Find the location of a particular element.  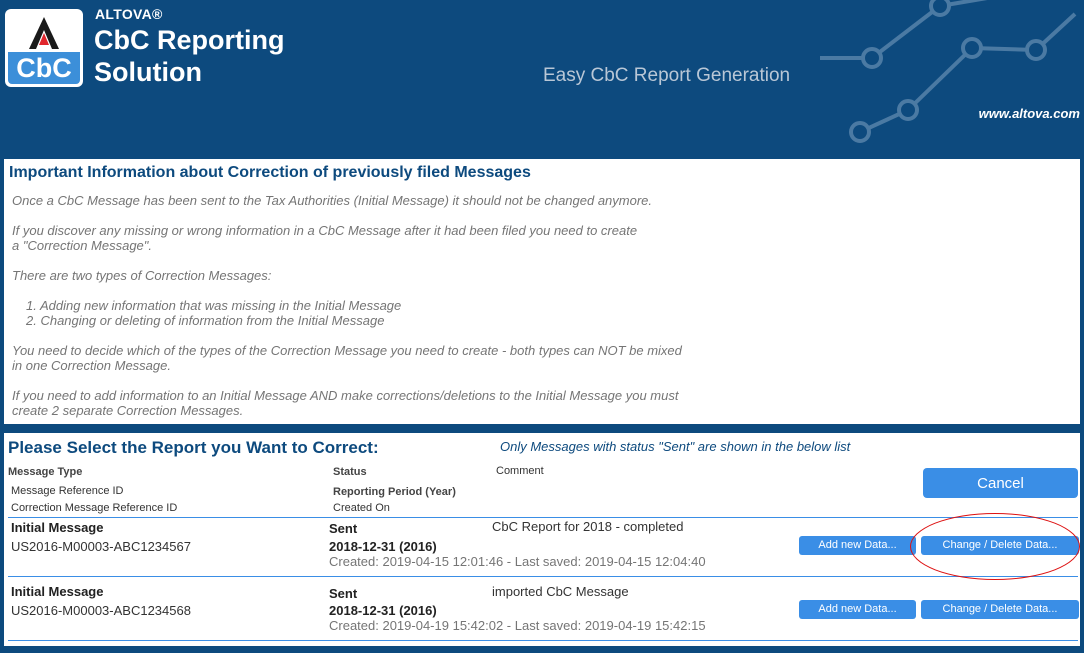

column-header-period: Reporting Period (Year) is located at coordinates (394, 492).